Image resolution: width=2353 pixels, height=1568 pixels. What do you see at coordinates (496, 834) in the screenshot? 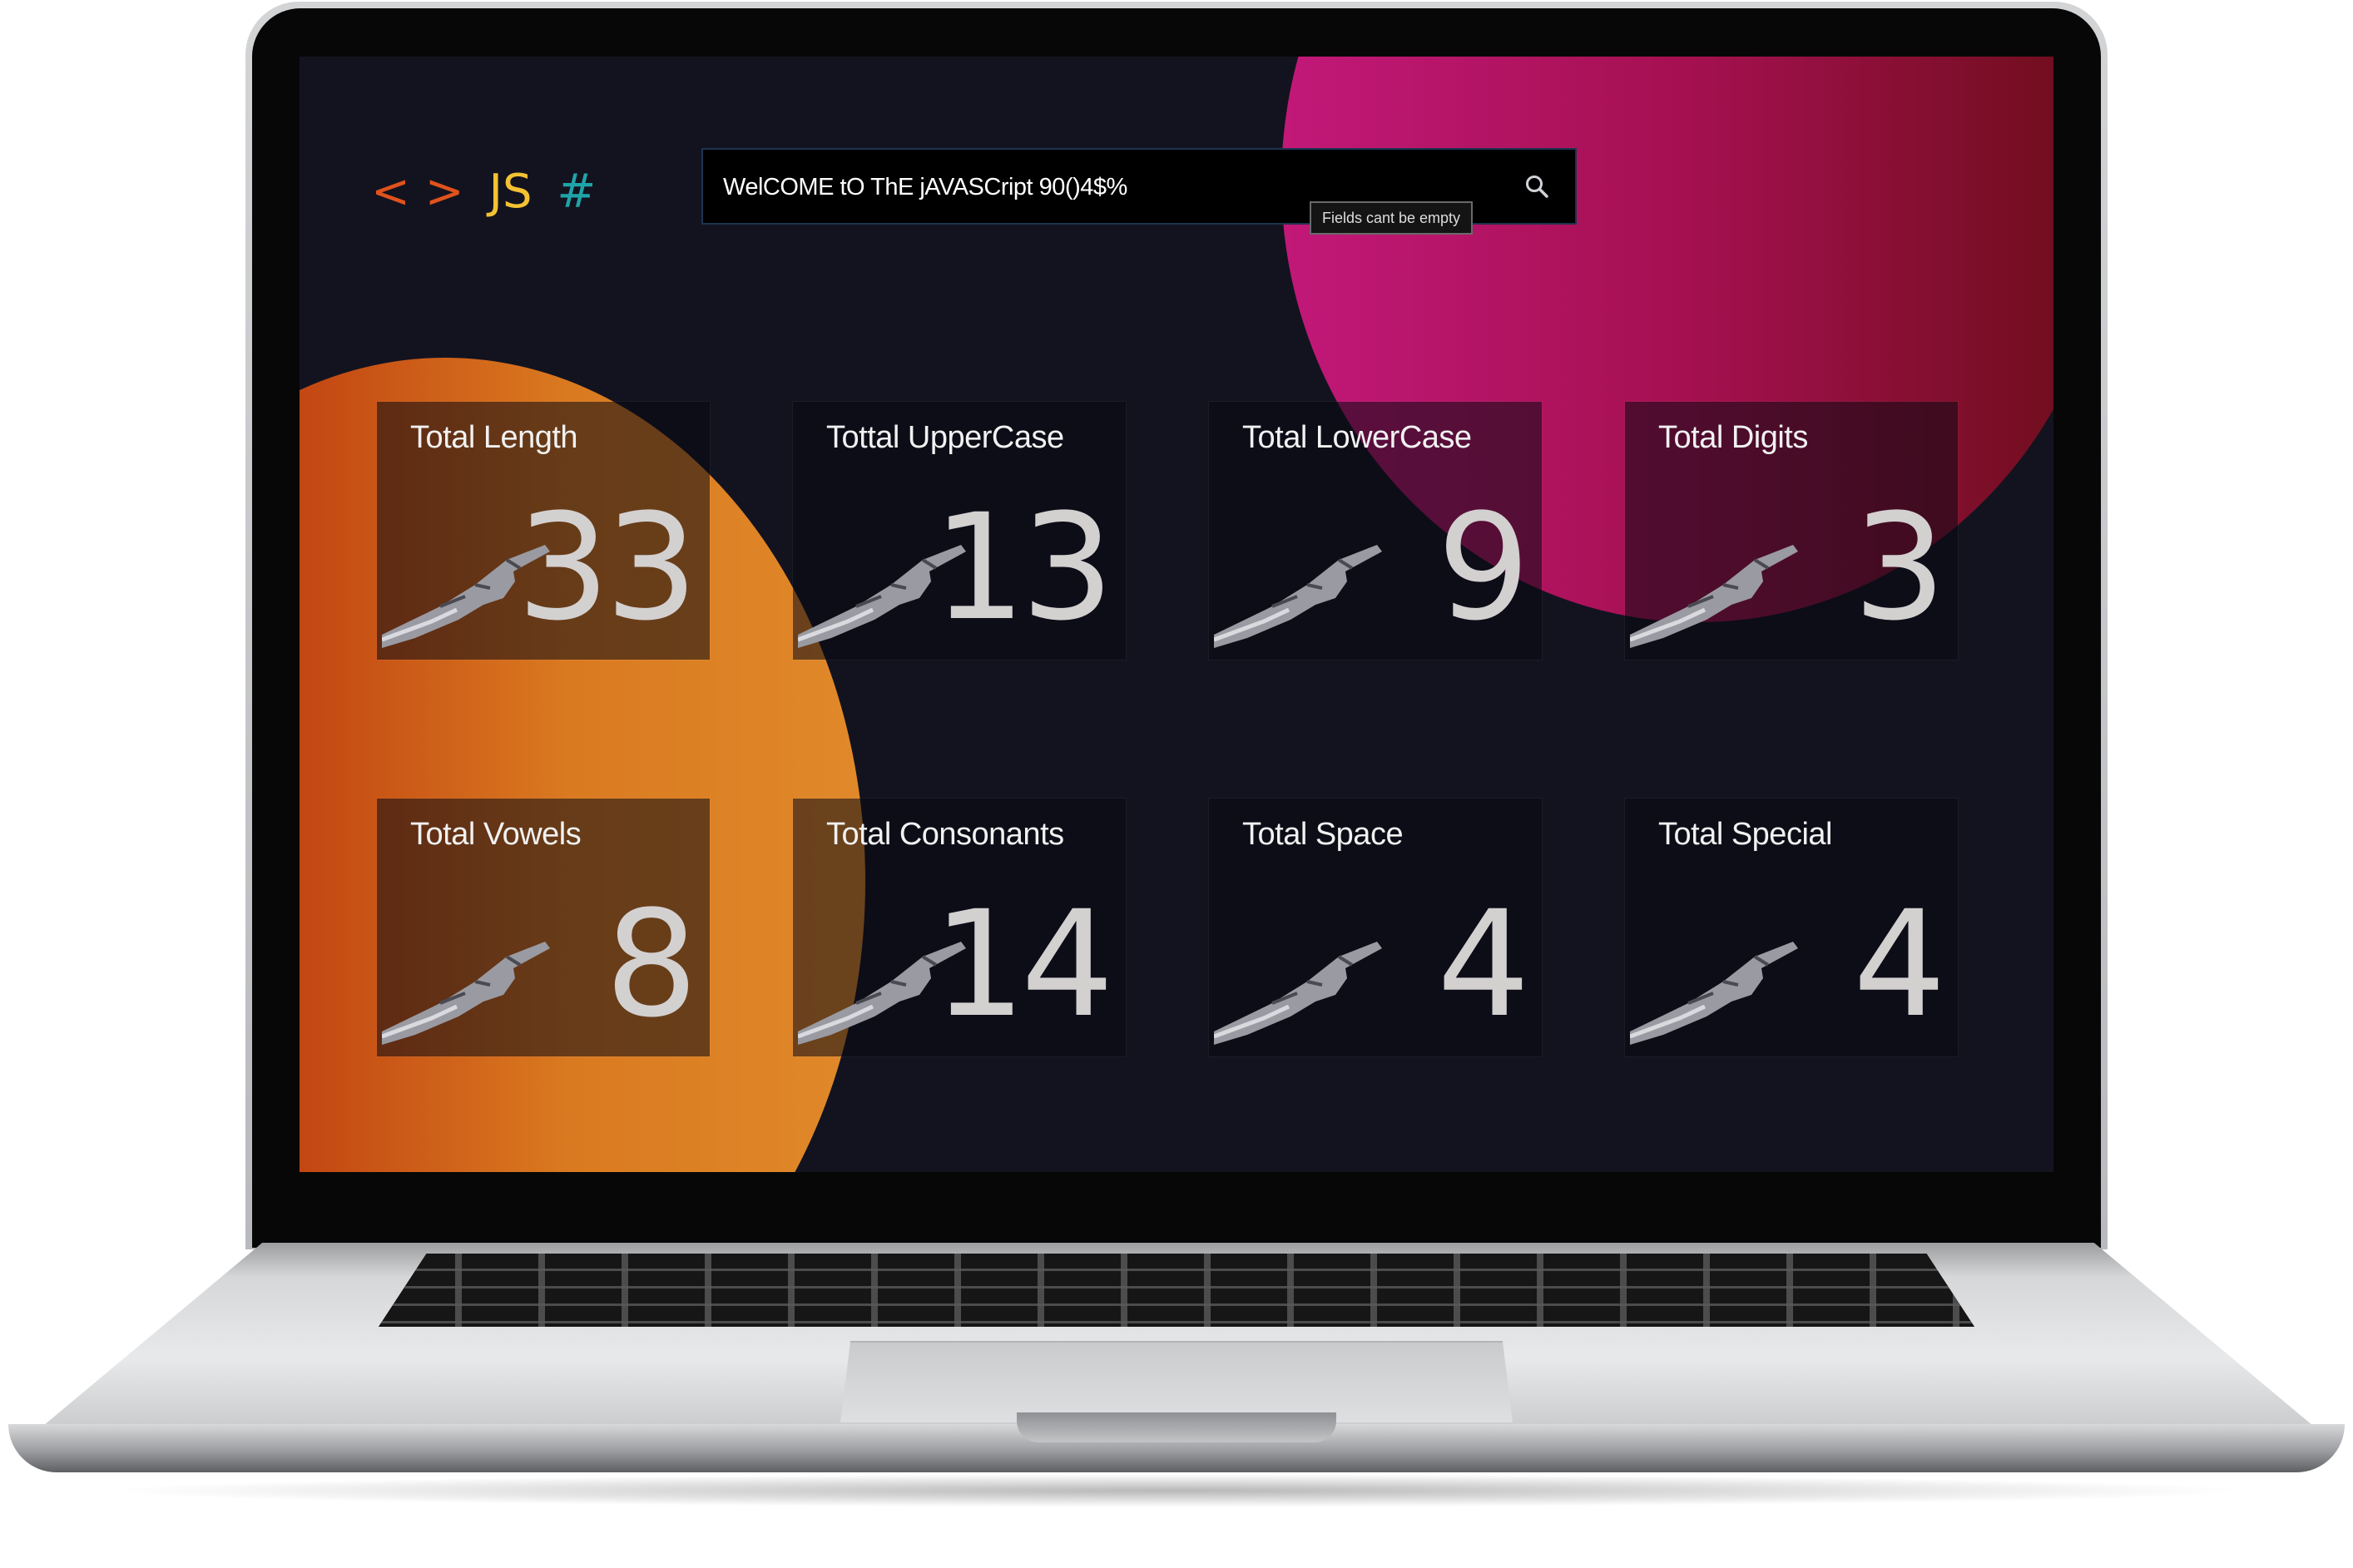
I see `card-label: Total Vowels` at bounding box center [496, 834].